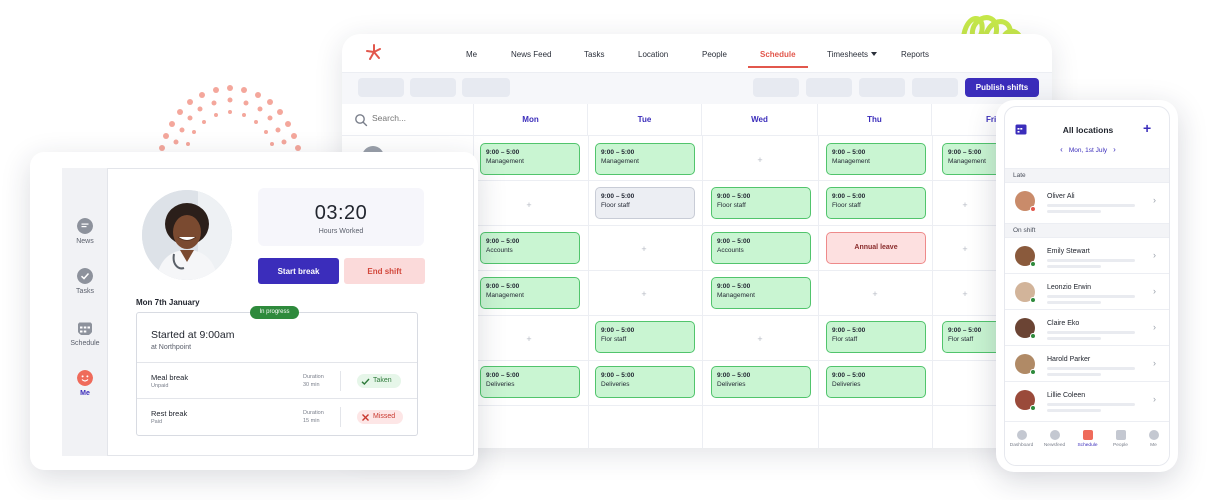 This screenshot has width=1216, height=500. Describe the element at coordinates (340, 417) in the screenshot. I see `divider` at that location.